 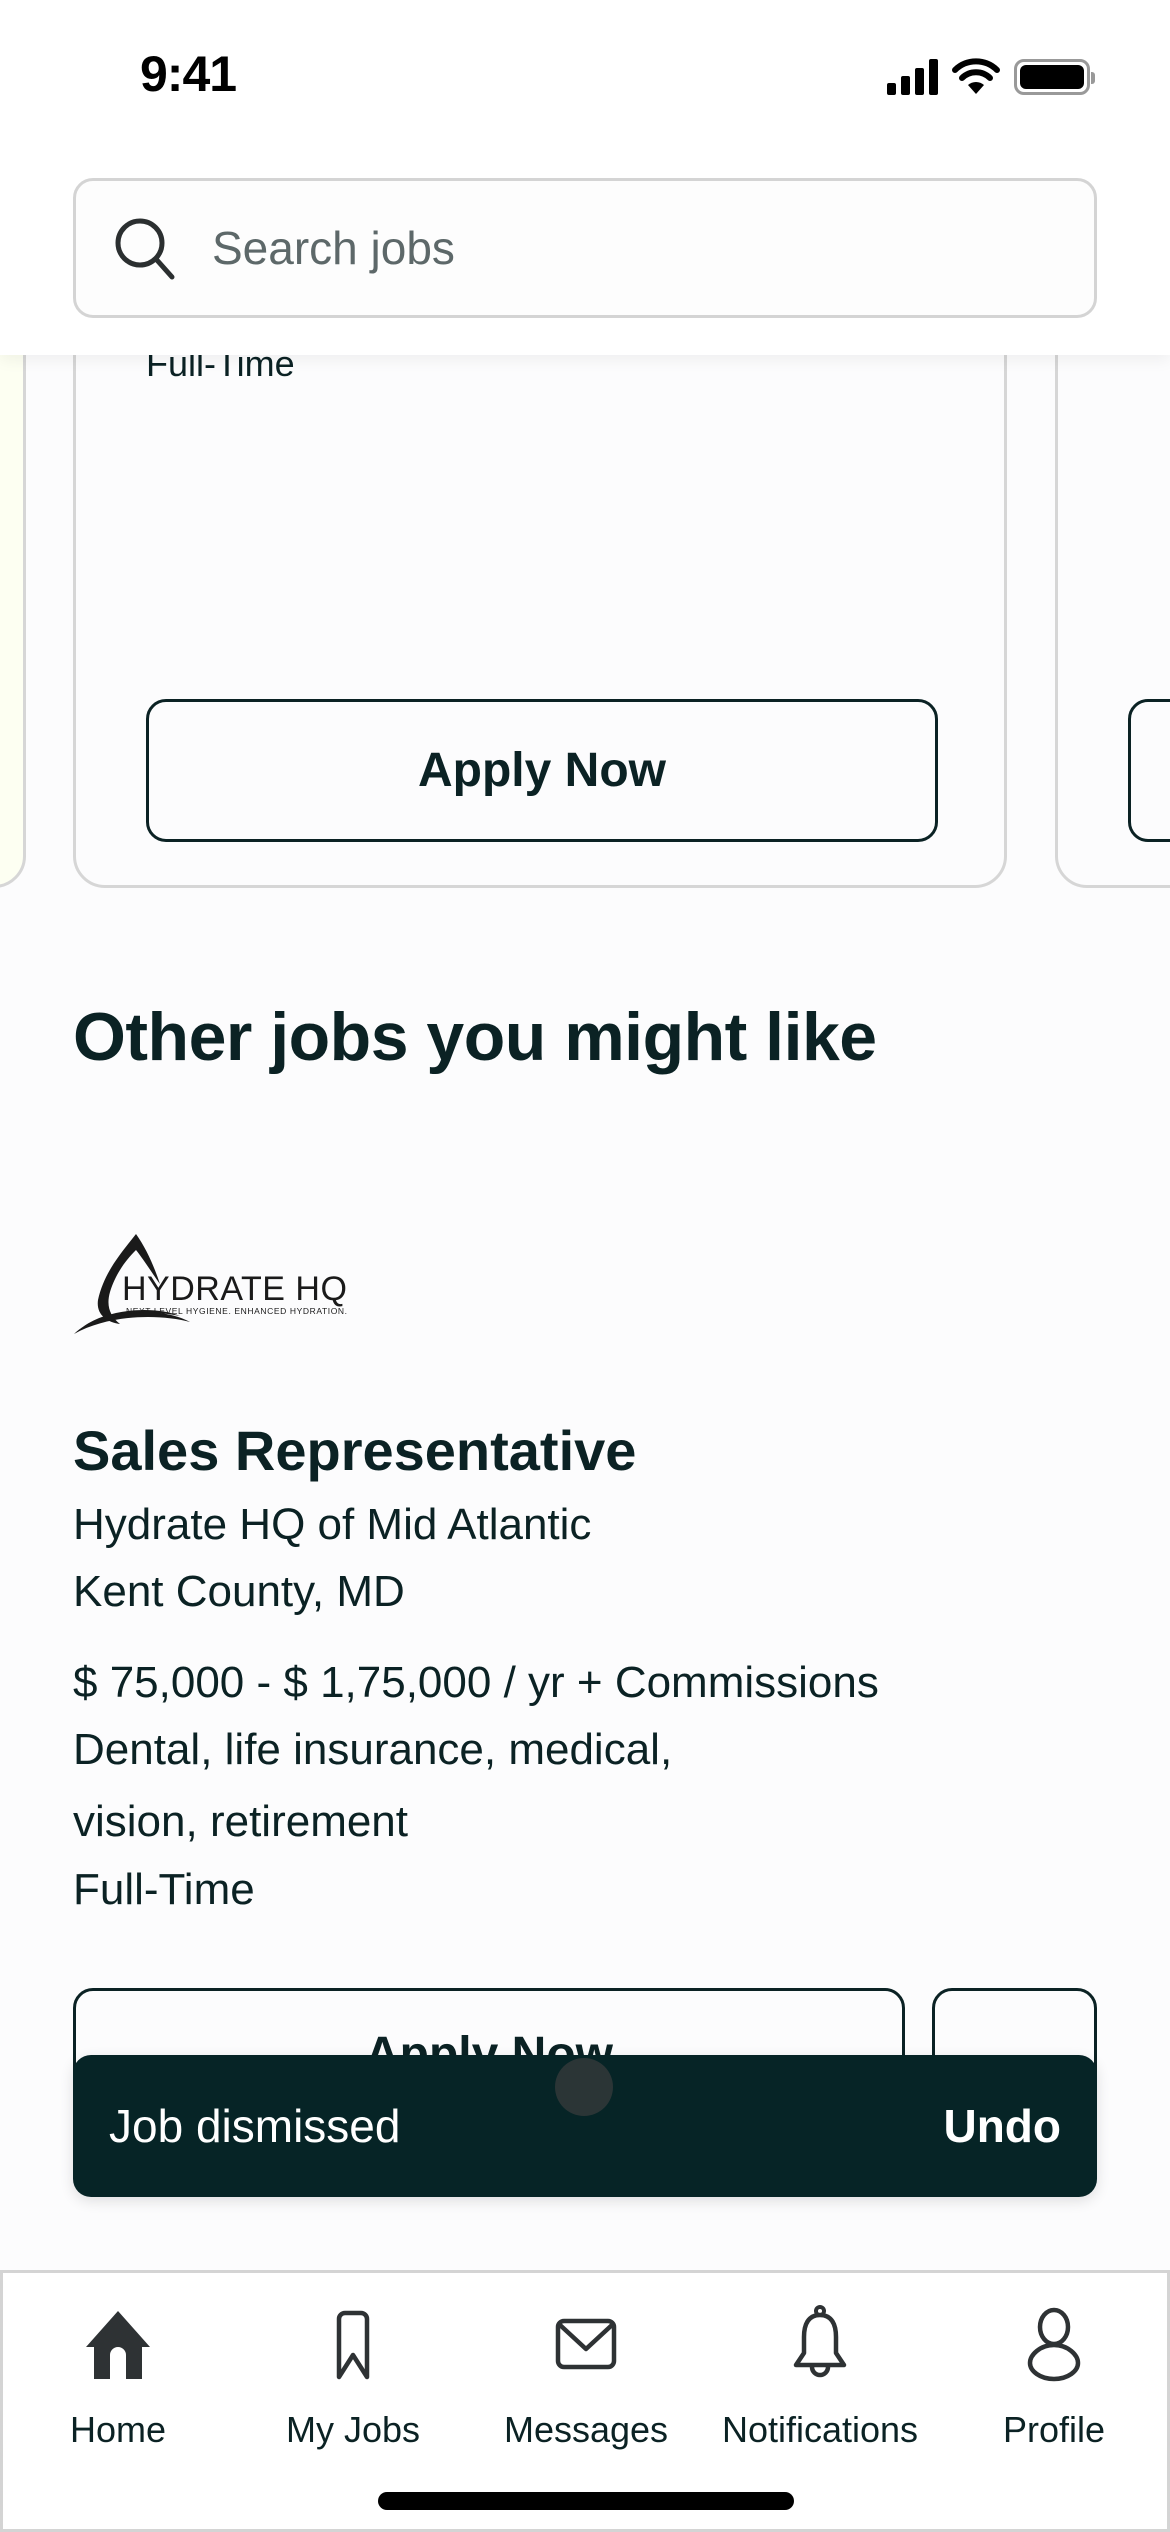 I want to click on search-box, so click(x=585, y=248).